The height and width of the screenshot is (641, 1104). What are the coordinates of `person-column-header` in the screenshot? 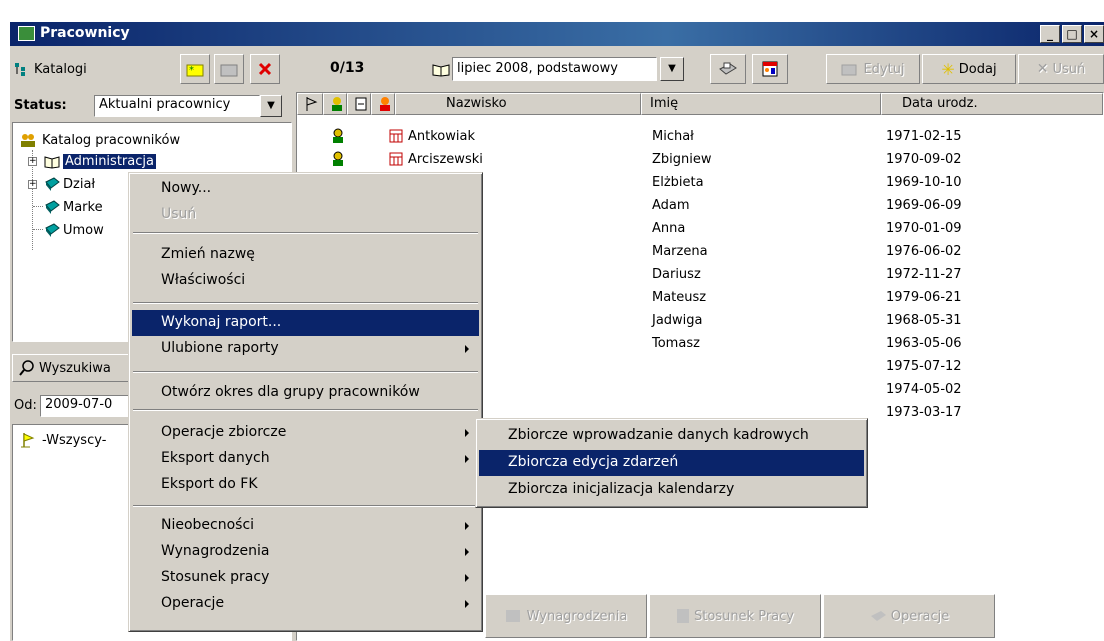 It's located at (335, 104).